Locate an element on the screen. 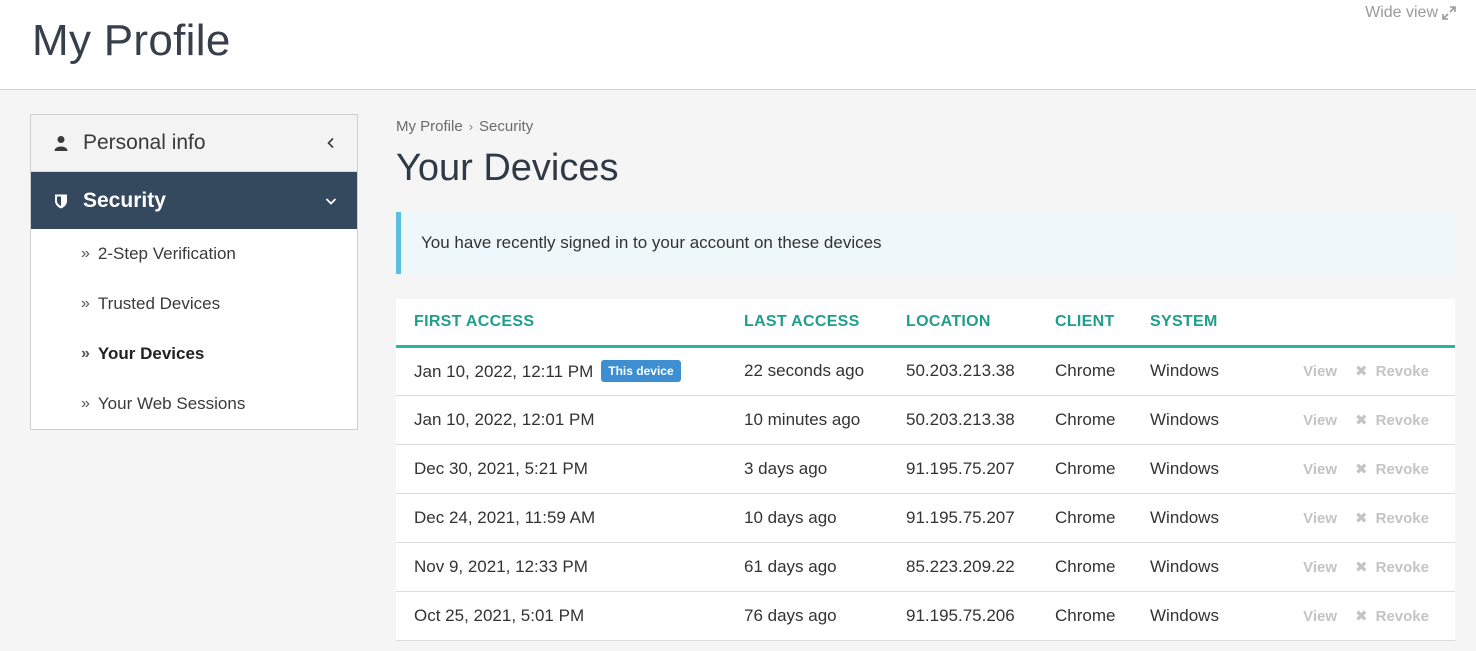 The width and height of the screenshot is (1476, 651). page-title: Your Devices is located at coordinates (507, 168).